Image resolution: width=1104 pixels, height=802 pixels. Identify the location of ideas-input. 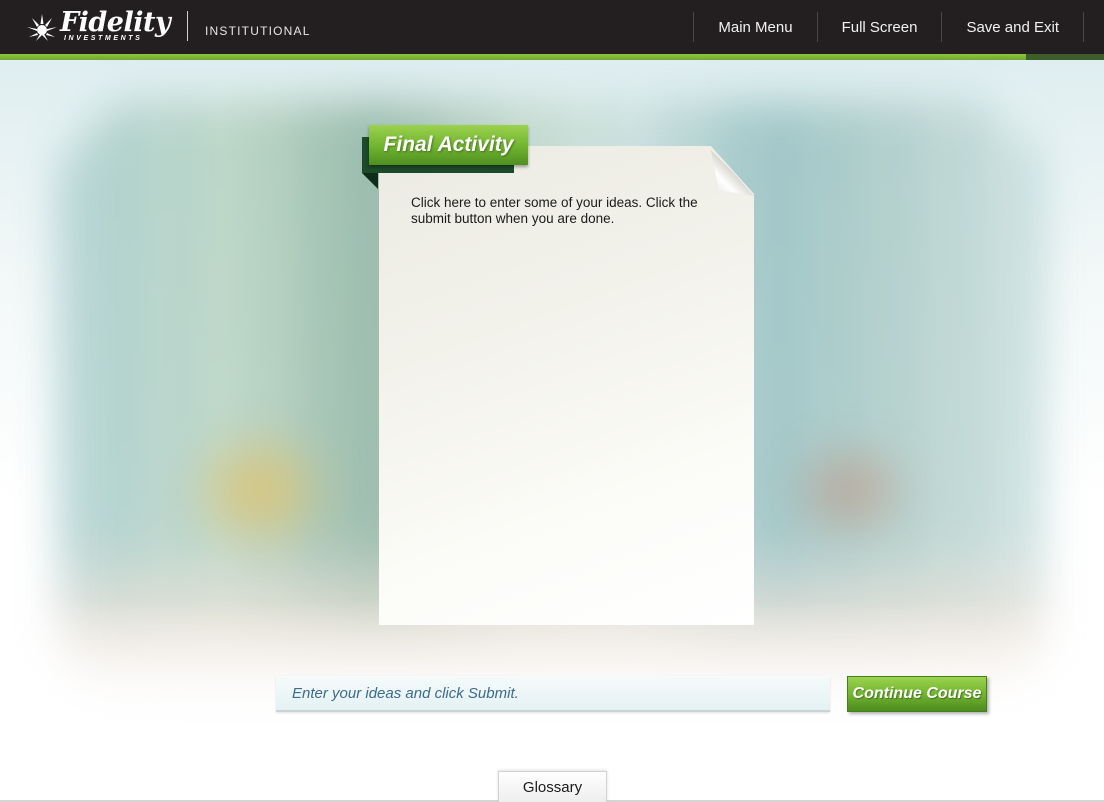
(553, 693).